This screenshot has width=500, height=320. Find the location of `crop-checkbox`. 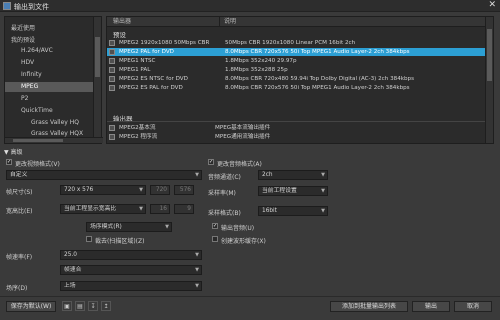

crop-checkbox is located at coordinates (89, 239).